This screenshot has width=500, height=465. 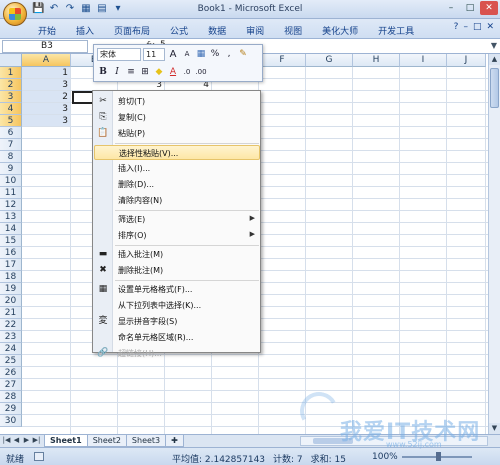 I want to click on column-header-f: F, so click(x=282, y=60).